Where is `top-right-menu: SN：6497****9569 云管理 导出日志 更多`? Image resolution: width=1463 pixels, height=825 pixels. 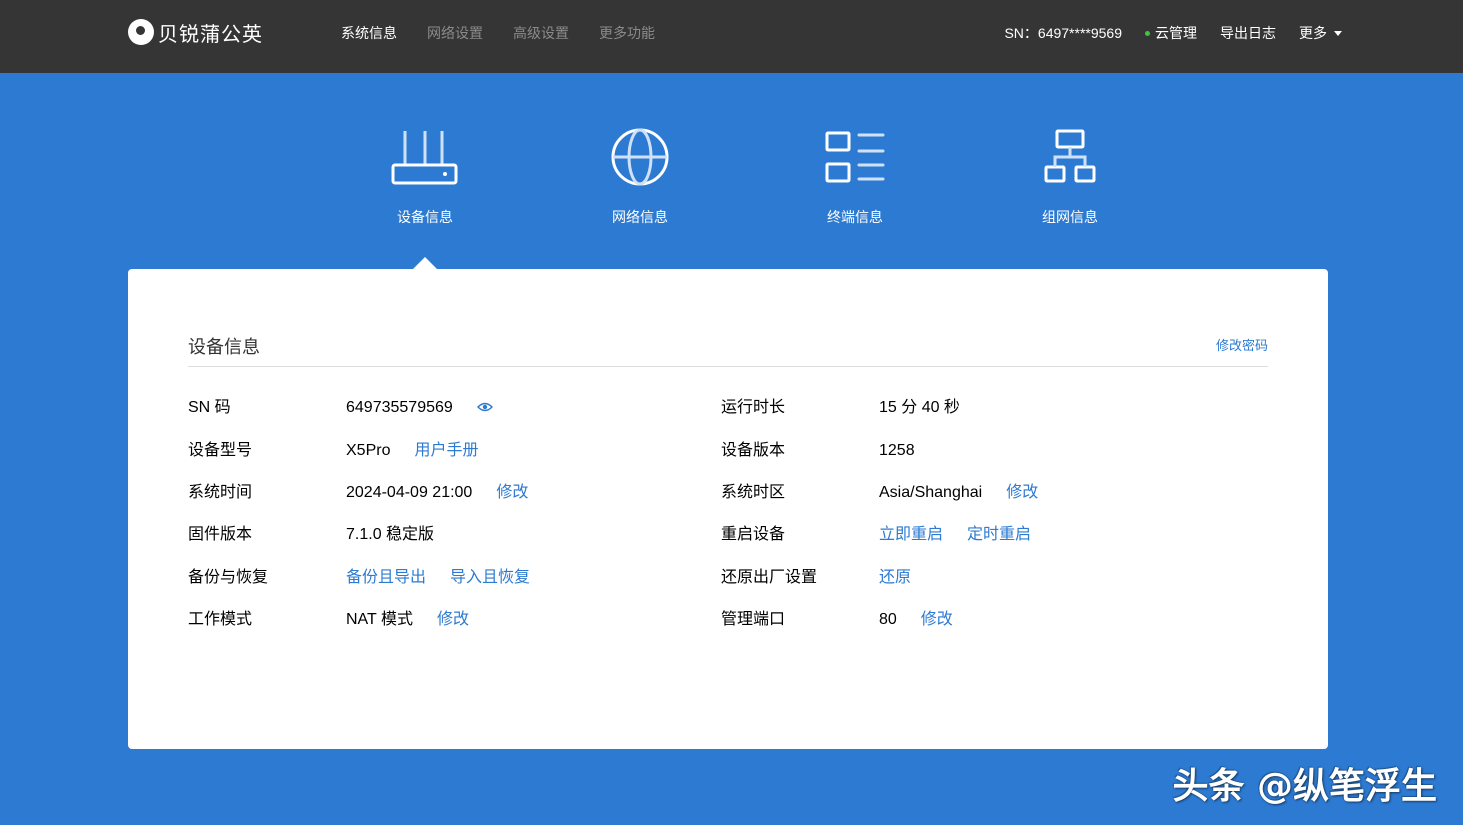
top-right-menu: SN：6497****9569 云管理 导出日志 更多 is located at coordinates (1173, 33).